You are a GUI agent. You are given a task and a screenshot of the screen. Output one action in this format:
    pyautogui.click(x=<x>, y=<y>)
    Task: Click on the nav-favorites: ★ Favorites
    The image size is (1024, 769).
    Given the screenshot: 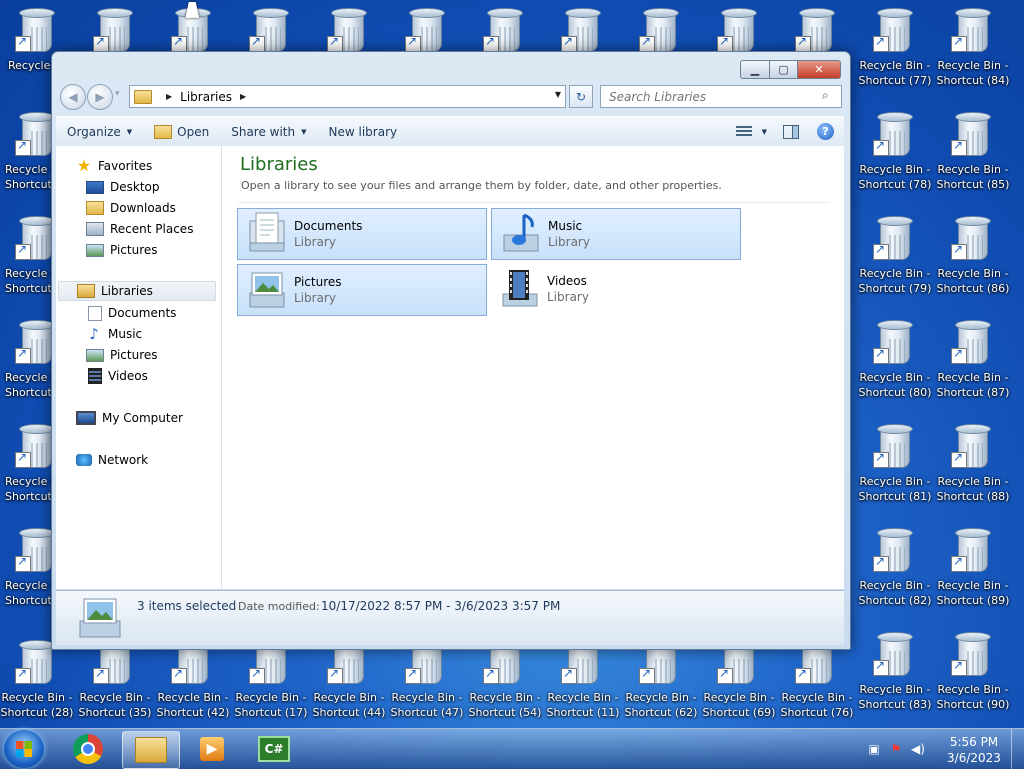 What is the action you would take?
    pyautogui.click(x=114, y=166)
    